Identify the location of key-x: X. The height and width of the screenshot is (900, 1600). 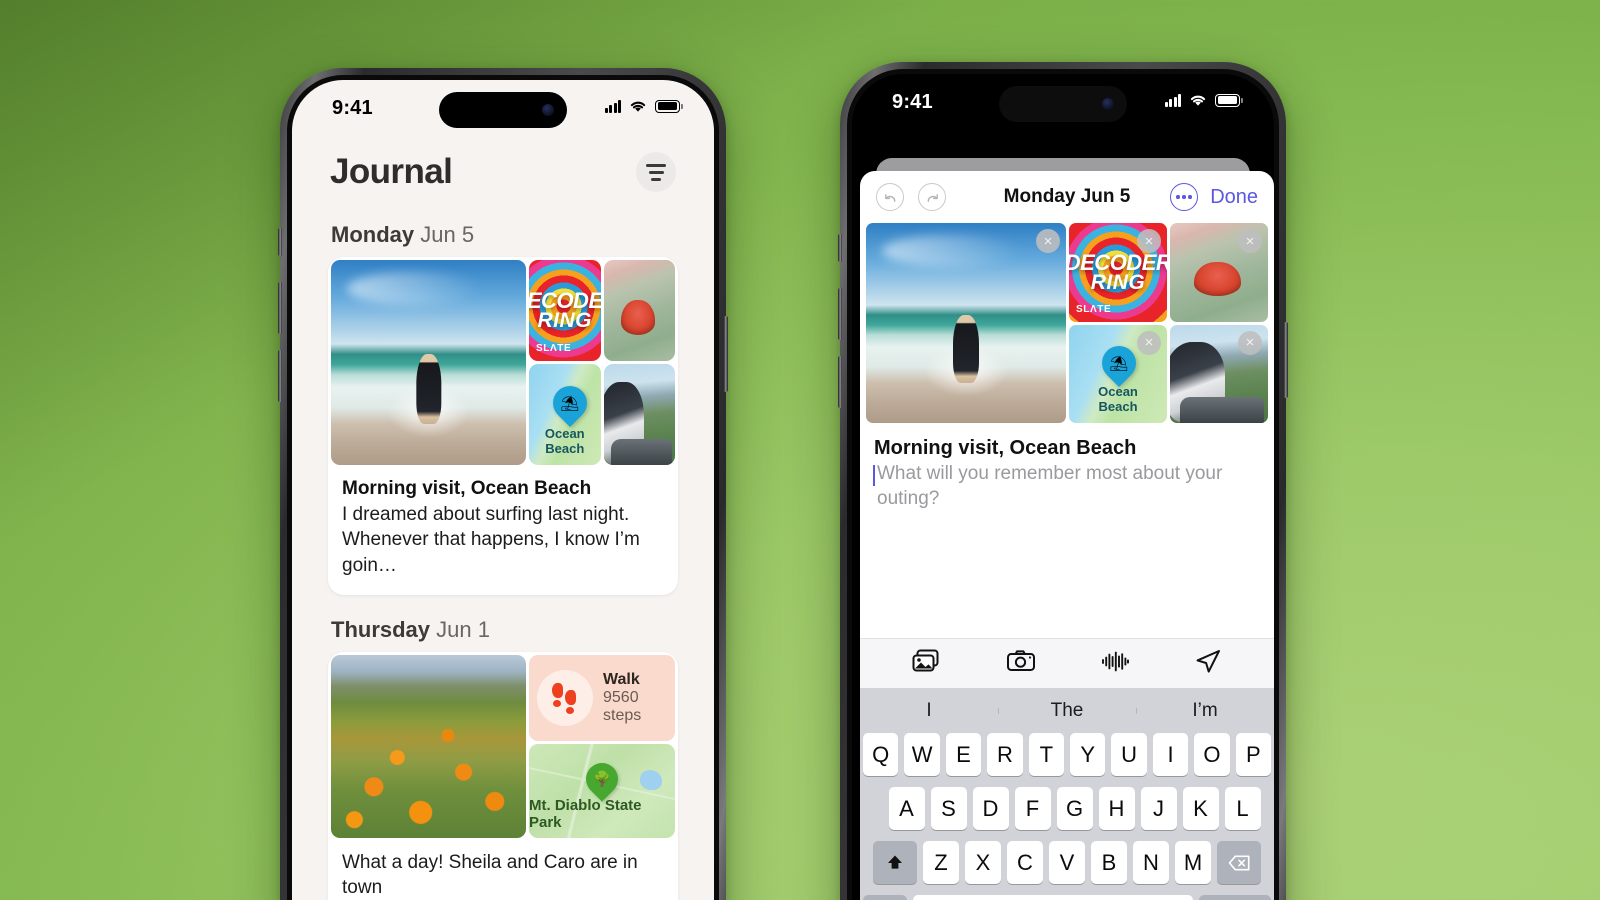
(983, 862).